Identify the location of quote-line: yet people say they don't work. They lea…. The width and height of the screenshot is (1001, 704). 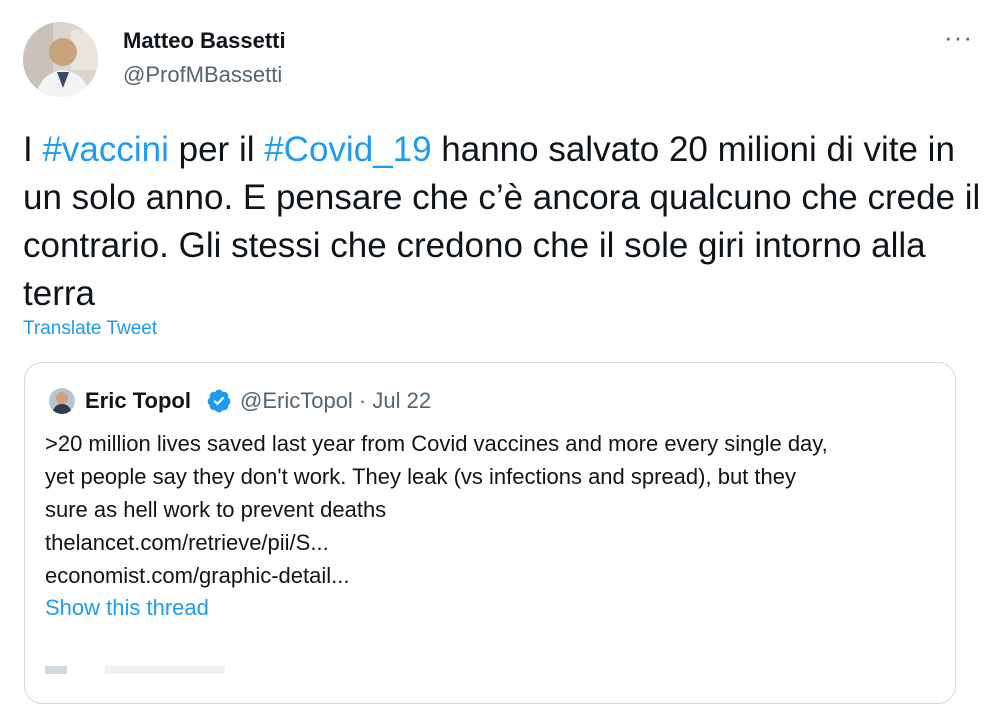
(420, 476).